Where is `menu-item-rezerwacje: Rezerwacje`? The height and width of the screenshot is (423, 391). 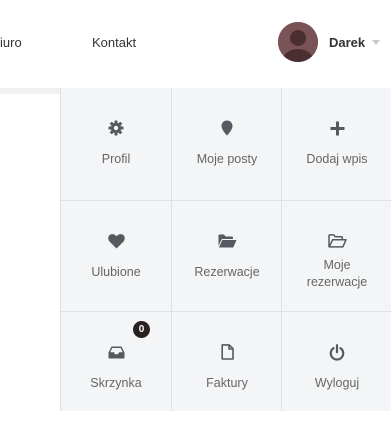
menu-item-rezerwacje: Rezerwacje is located at coordinates (227, 256).